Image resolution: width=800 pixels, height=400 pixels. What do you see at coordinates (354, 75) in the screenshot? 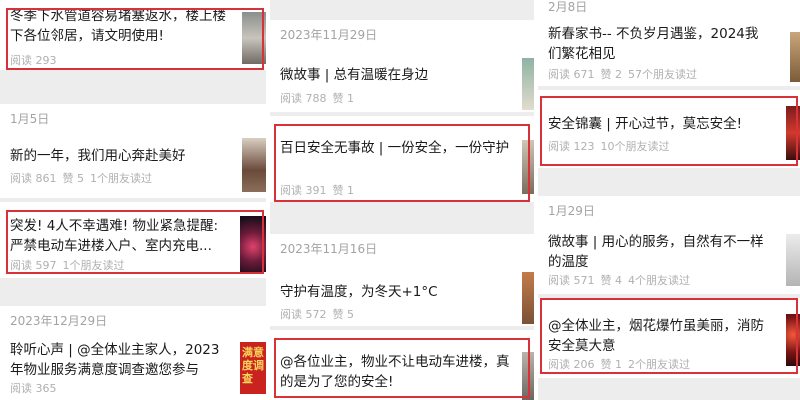
I see `article-title: 微故事 | 总有温暖在身边` at bounding box center [354, 75].